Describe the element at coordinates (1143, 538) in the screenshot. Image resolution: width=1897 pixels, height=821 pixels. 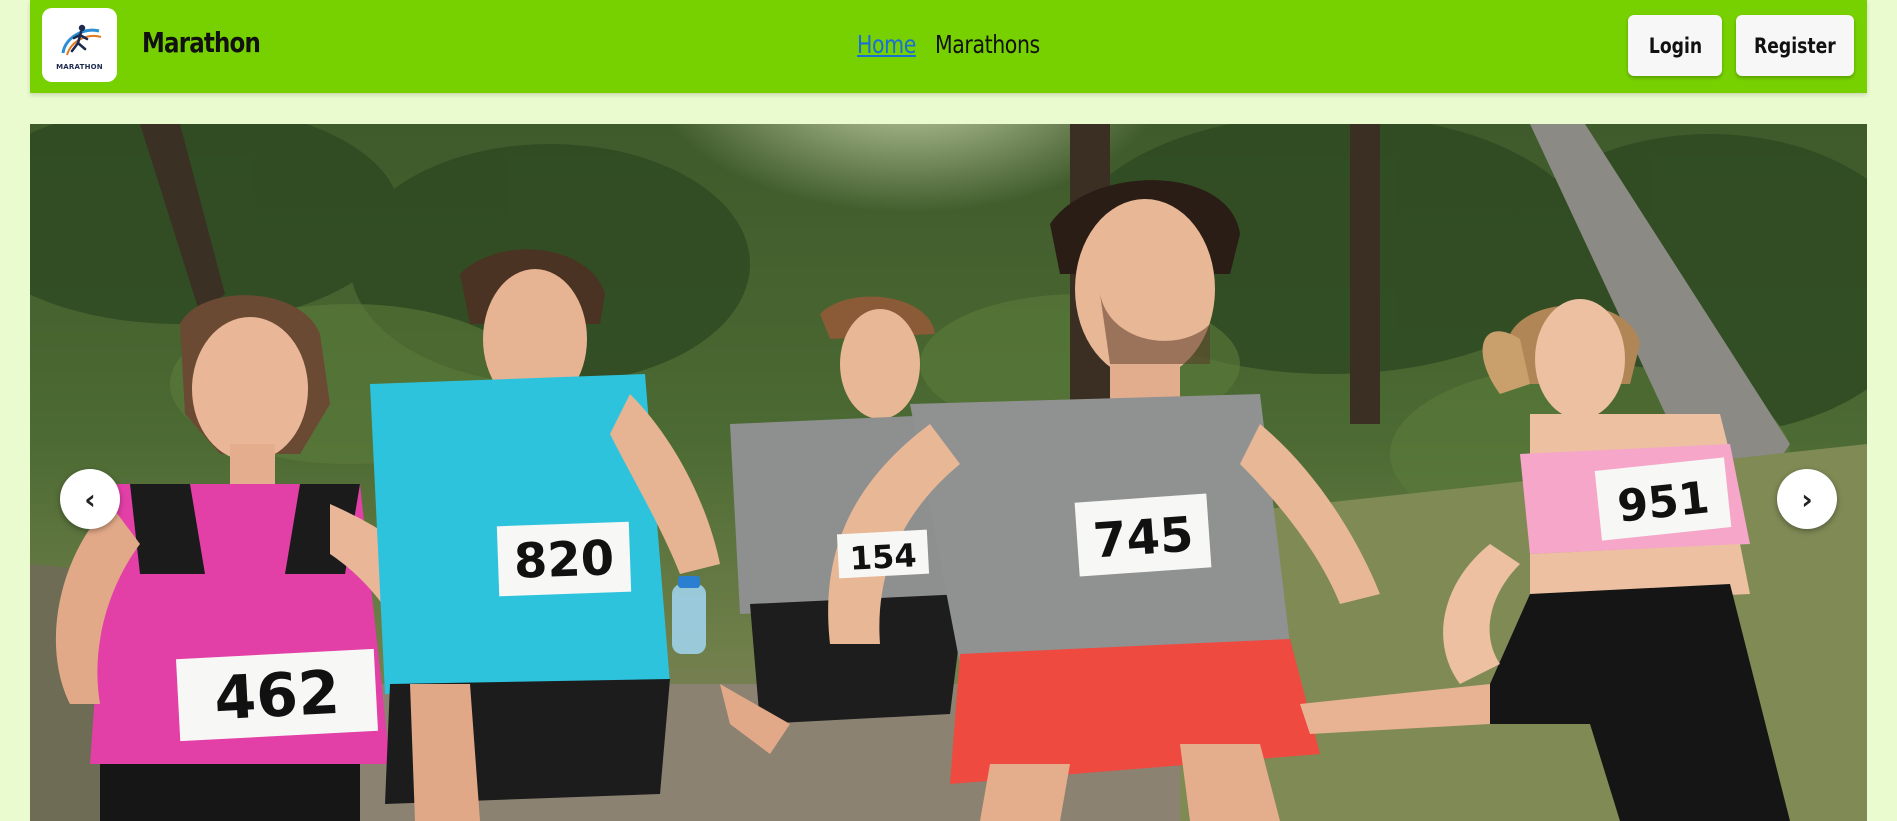
I see `bib-number-745: 745` at that location.